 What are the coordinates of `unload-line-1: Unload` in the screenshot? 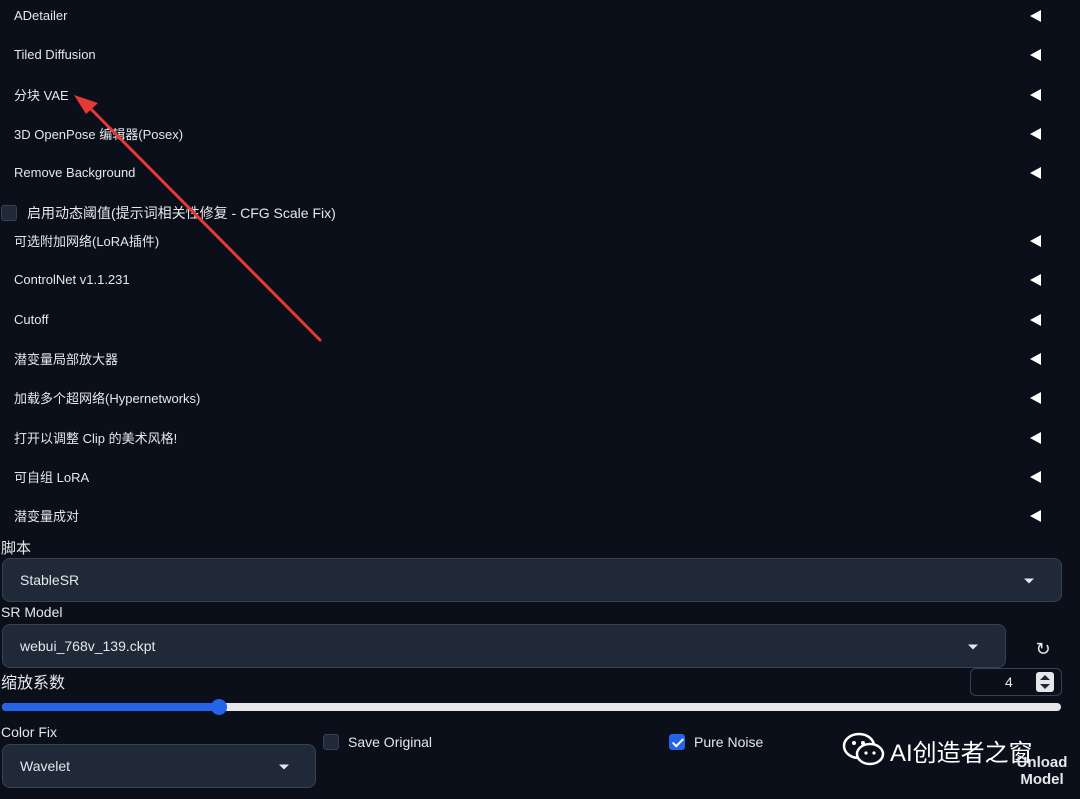 It's located at (1042, 762).